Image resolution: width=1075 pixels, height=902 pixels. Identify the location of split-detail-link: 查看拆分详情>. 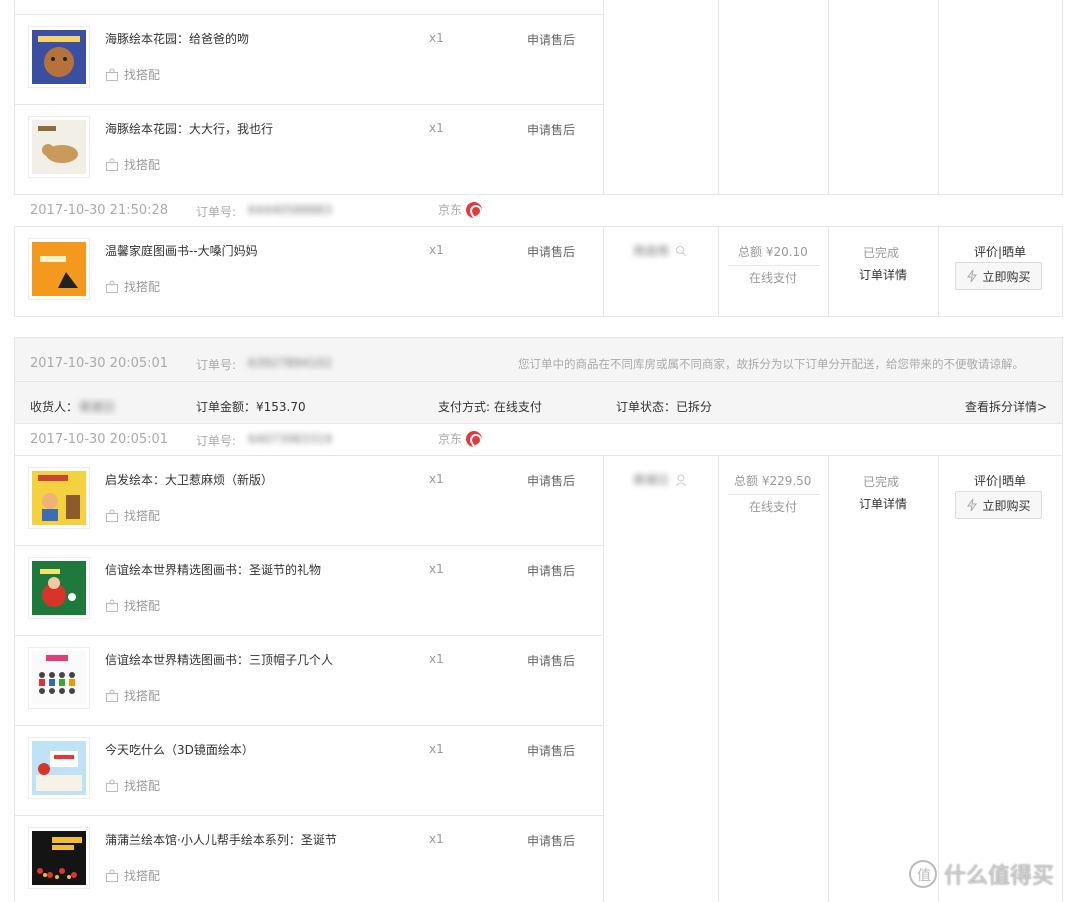
(1006, 406).